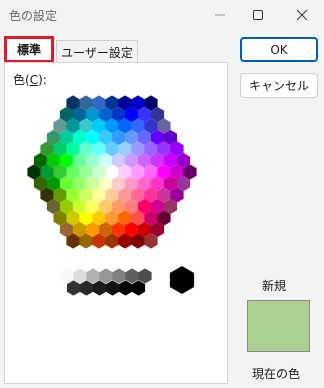 This screenshot has height=388, width=324. I want to click on current-color-label: 現在の色, so click(276, 374).